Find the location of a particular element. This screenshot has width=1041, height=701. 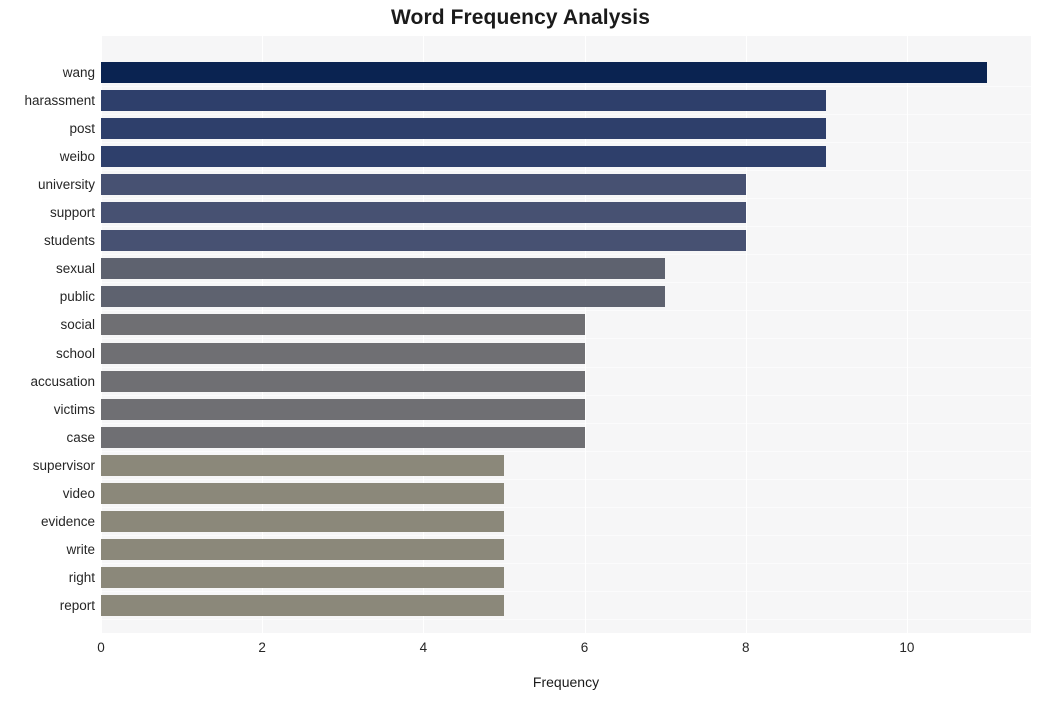

vertical-gridline is located at coordinates (907, 334).